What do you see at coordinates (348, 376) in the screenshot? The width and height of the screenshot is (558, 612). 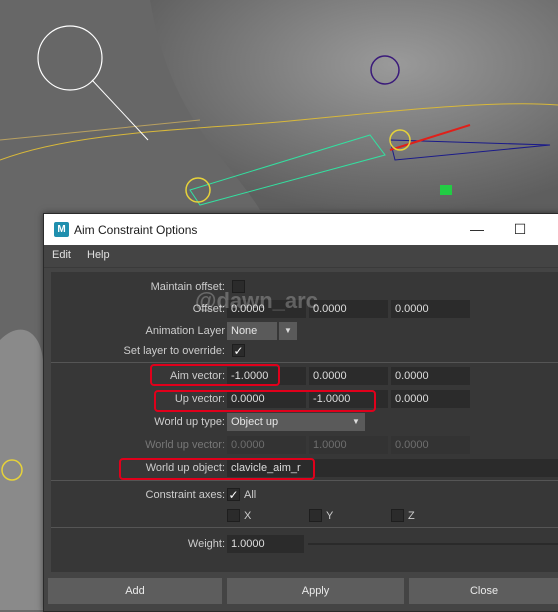 I see `aim-vector-y-field: 0.0000` at bounding box center [348, 376].